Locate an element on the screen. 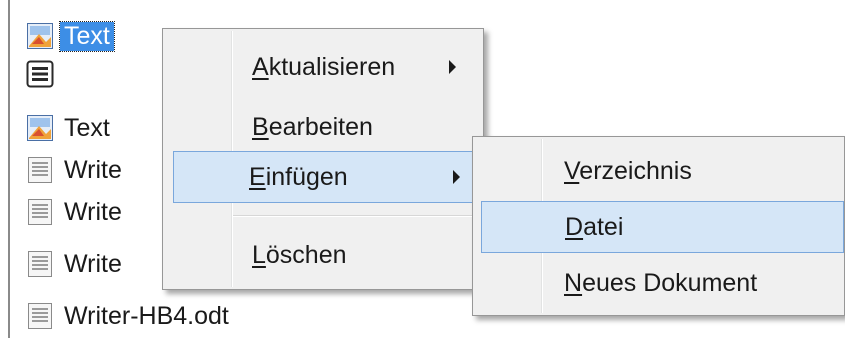 This screenshot has height=338, width=845. menu-item-aktualisieren: Aktualisieren is located at coordinates (323, 67).